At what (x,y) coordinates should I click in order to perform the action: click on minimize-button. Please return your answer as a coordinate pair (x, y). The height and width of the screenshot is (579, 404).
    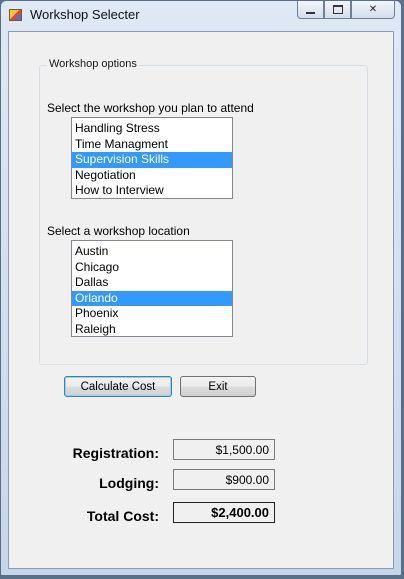
    Looking at the image, I should click on (310, 10).